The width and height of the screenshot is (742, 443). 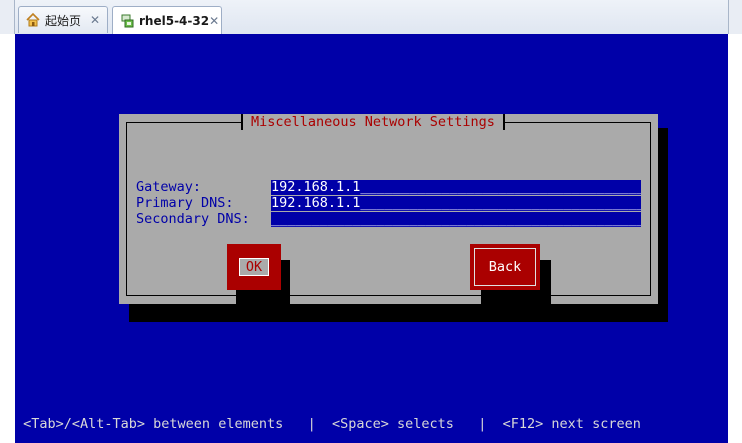 What do you see at coordinates (127, 21) in the screenshot?
I see `vm-icon` at bounding box center [127, 21].